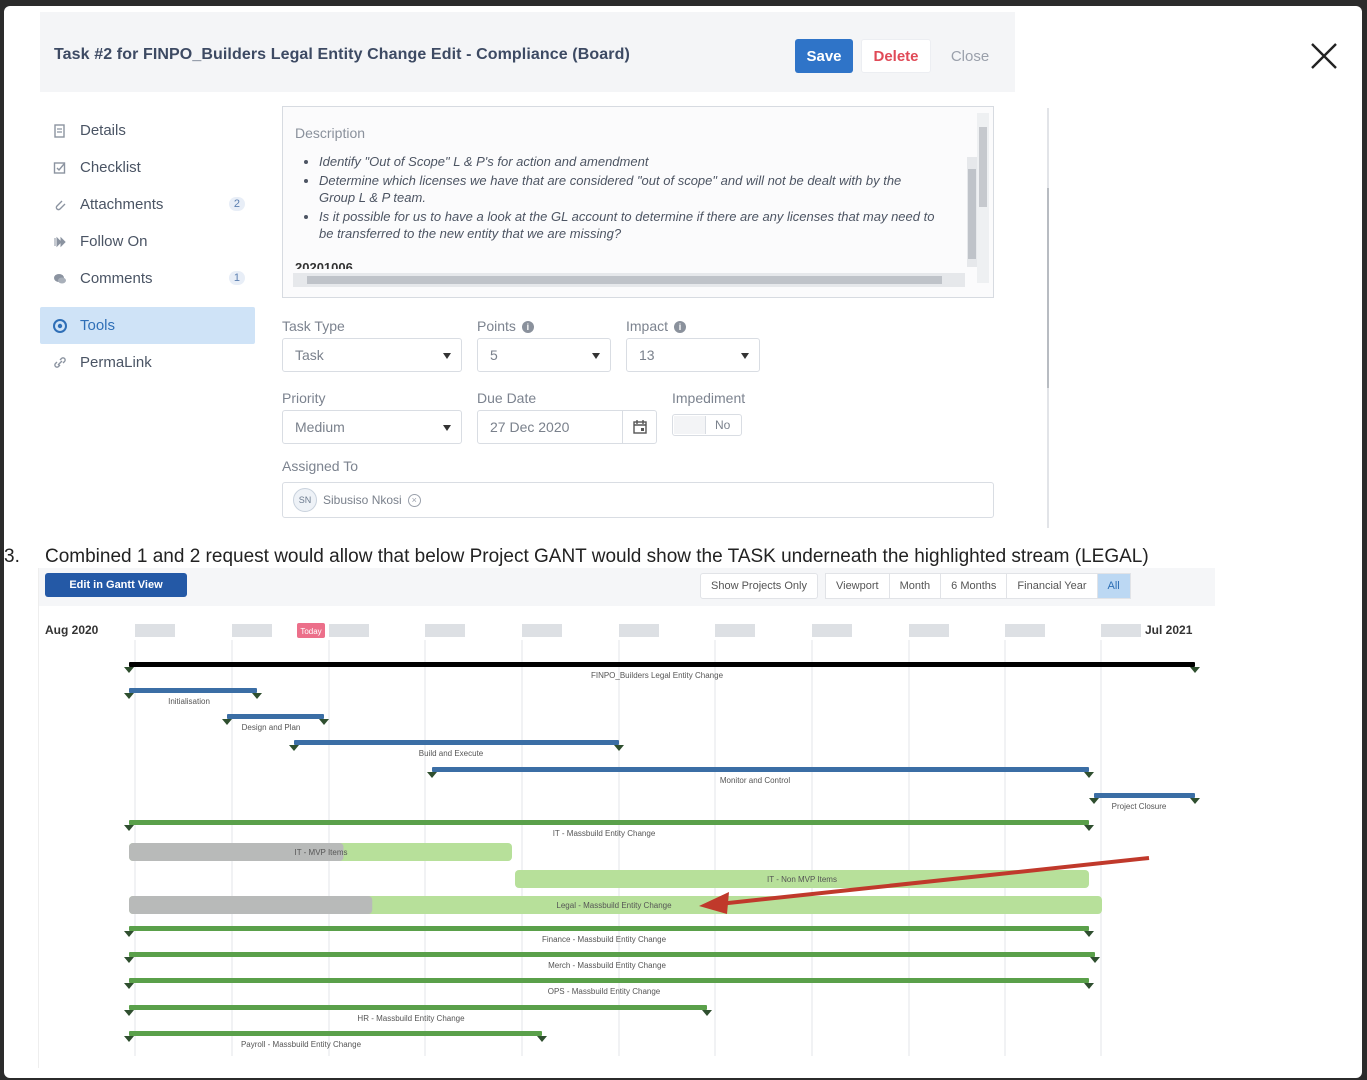  What do you see at coordinates (147, 362) in the screenshot?
I see `sidebar-item-permalink: PermaLink` at bounding box center [147, 362].